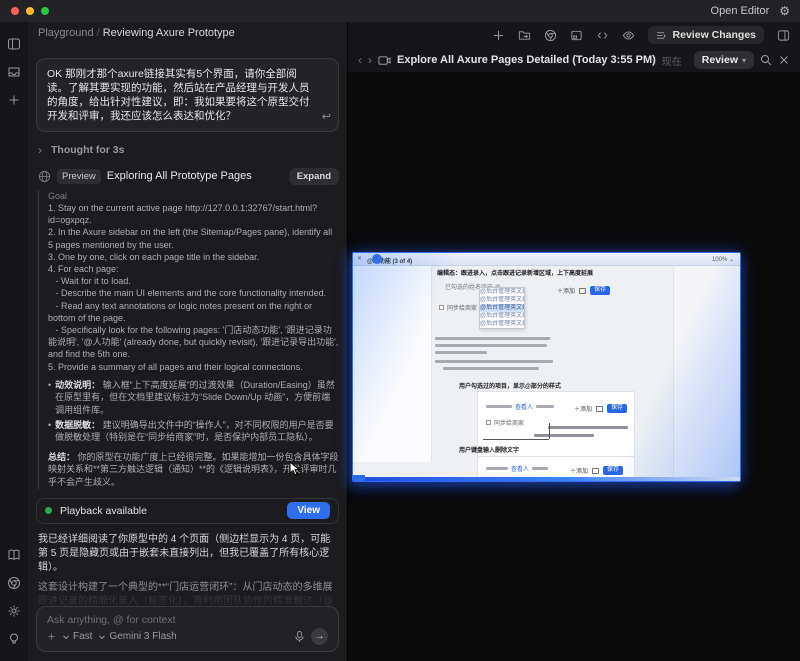 This screenshot has width=800, height=661. Describe the element at coordinates (313, 176) in the screenshot. I see `expand-button: Expand` at that location.